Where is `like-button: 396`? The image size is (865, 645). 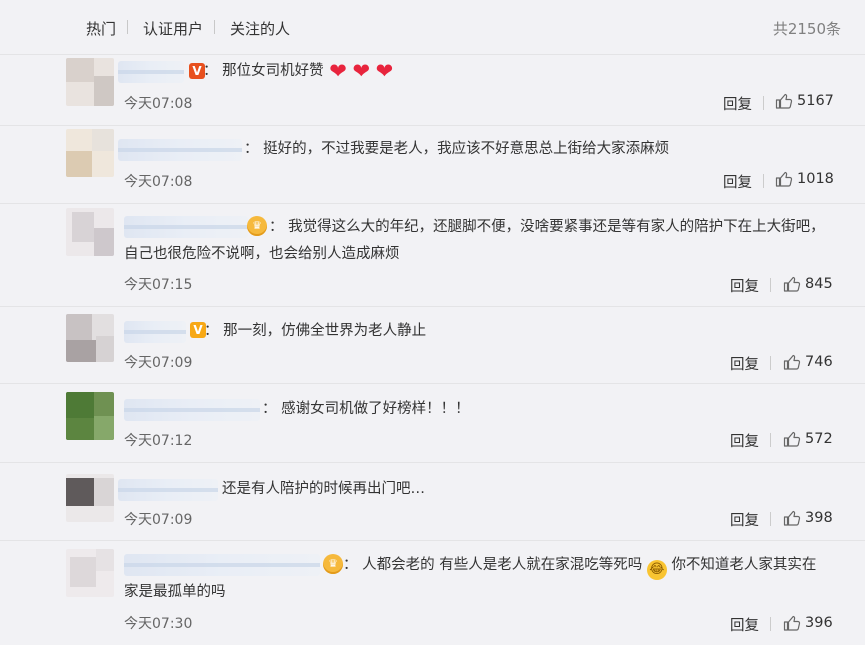 like-button: 396 is located at coordinates (813, 624).